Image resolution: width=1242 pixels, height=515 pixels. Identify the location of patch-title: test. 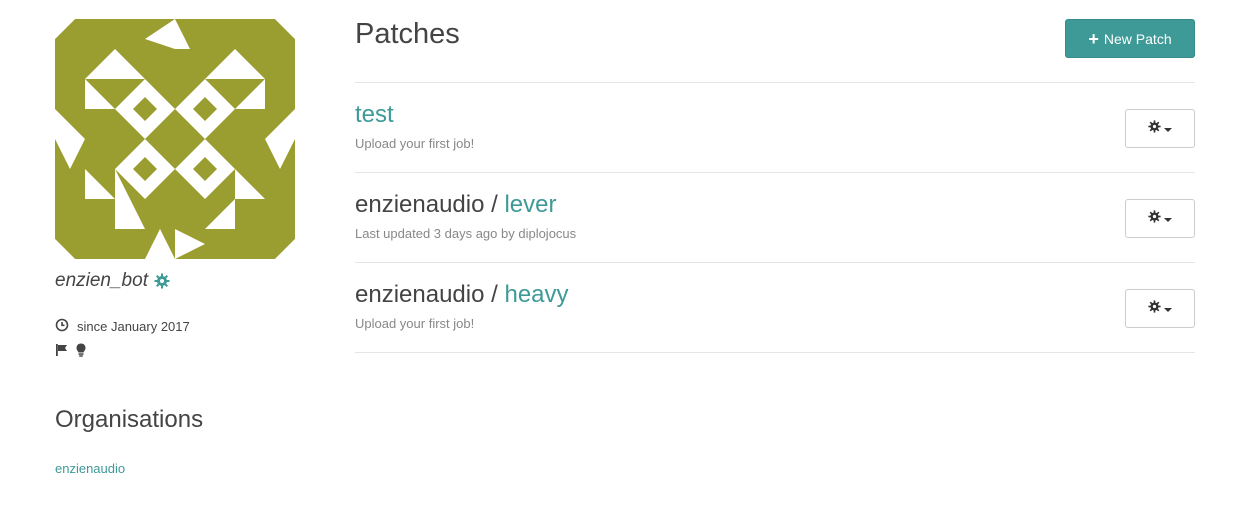
(374, 115).